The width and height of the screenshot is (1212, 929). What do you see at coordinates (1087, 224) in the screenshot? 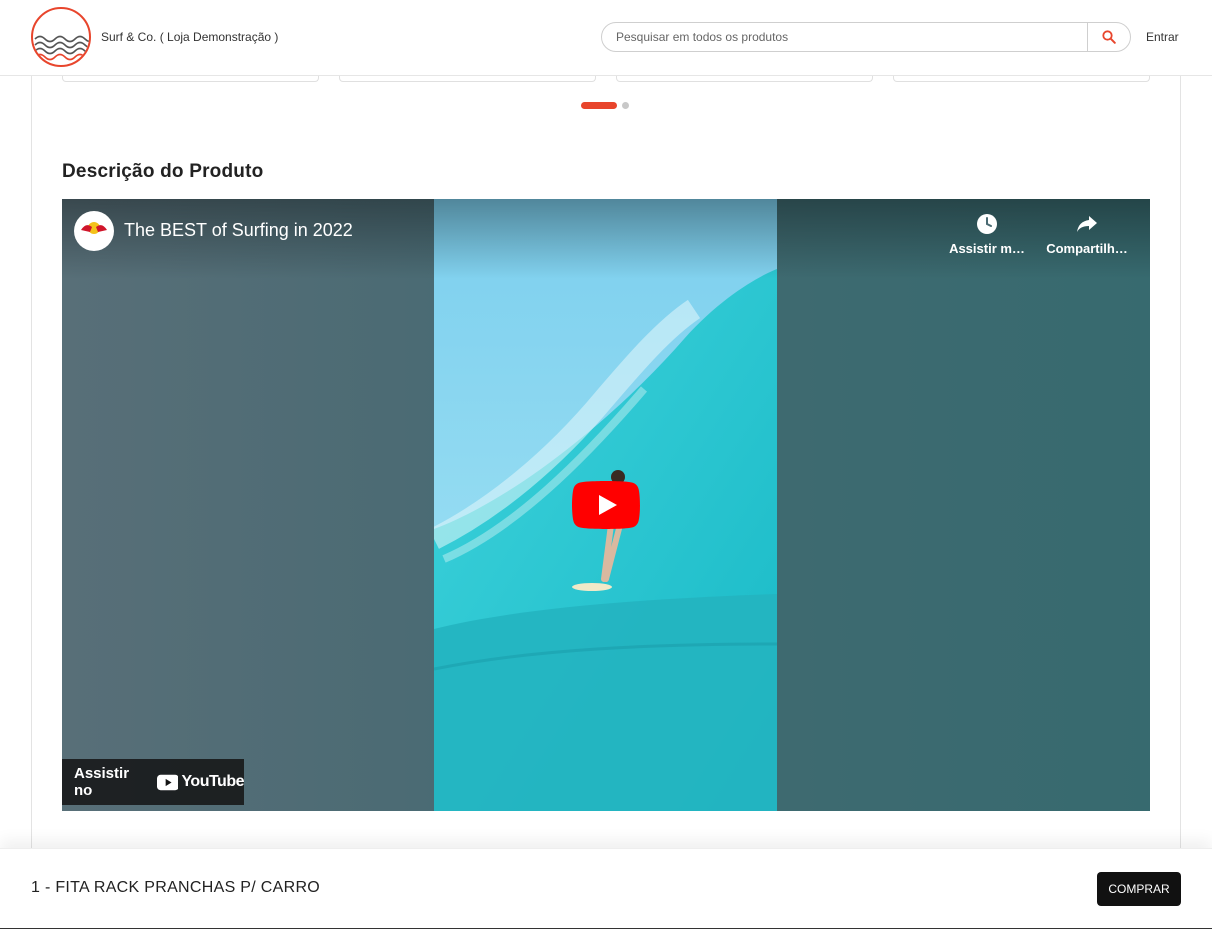
I see `share-icon` at bounding box center [1087, 224].